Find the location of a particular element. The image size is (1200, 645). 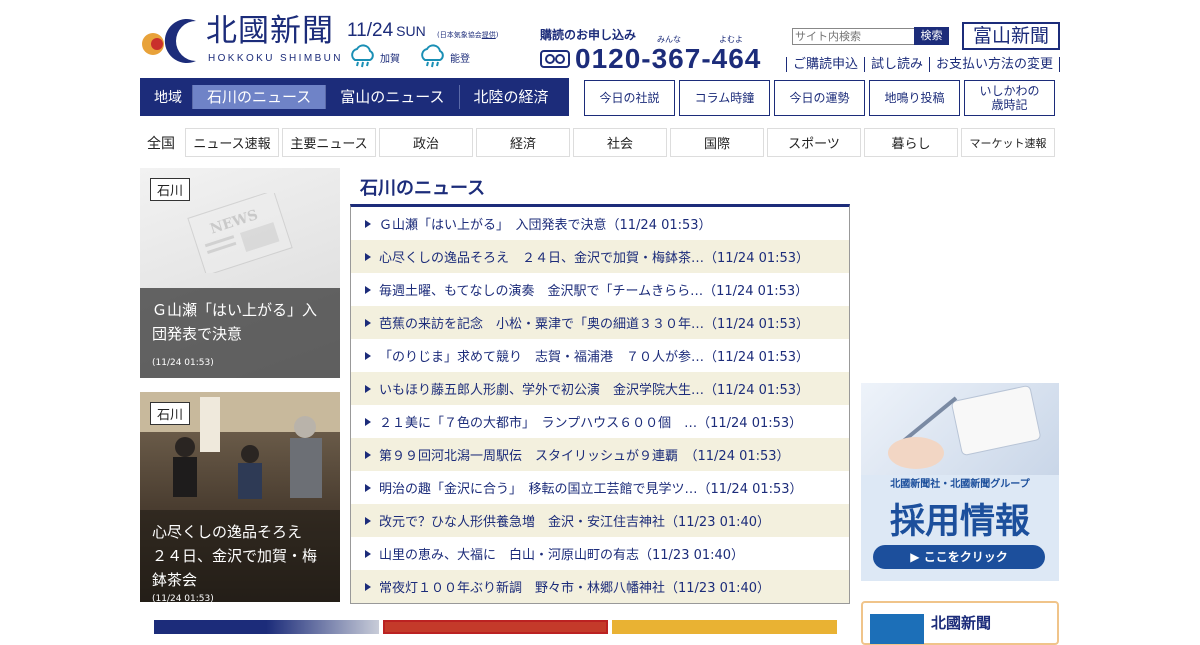

region-nav-label: 地域 is located at coordinates (168, 98).